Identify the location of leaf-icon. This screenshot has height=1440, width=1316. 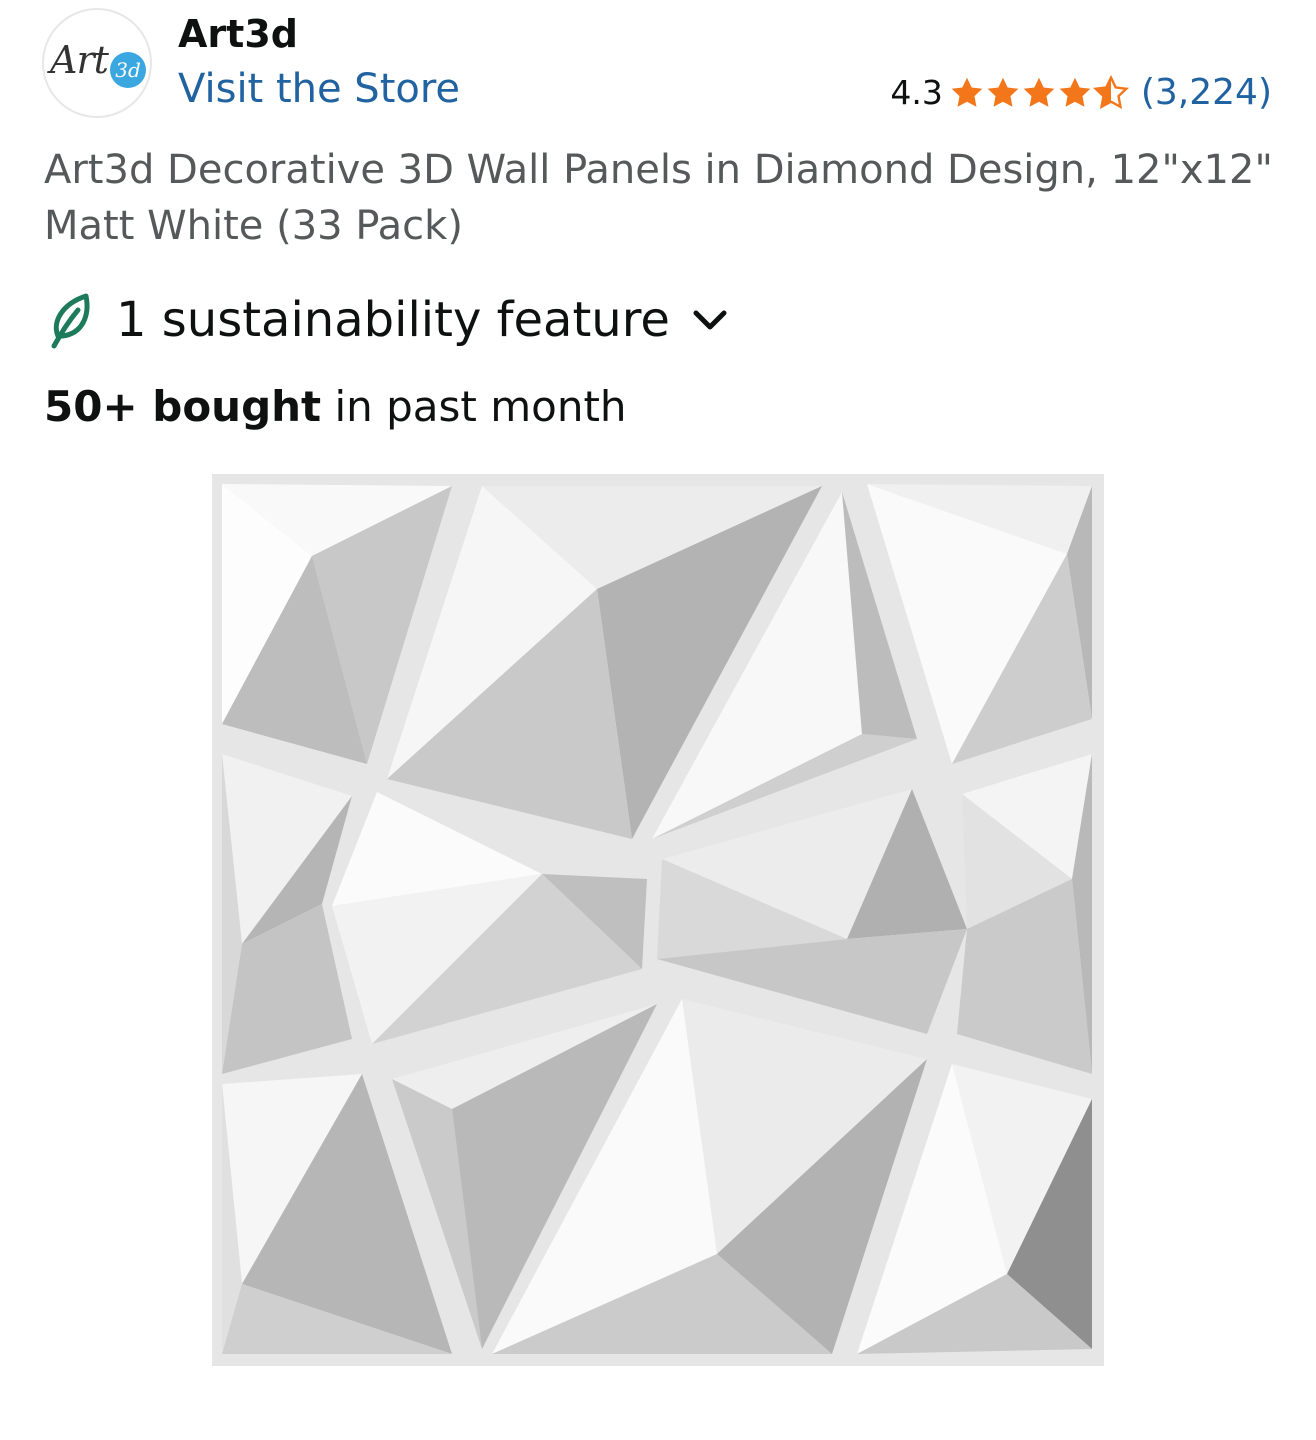
(72, 320).